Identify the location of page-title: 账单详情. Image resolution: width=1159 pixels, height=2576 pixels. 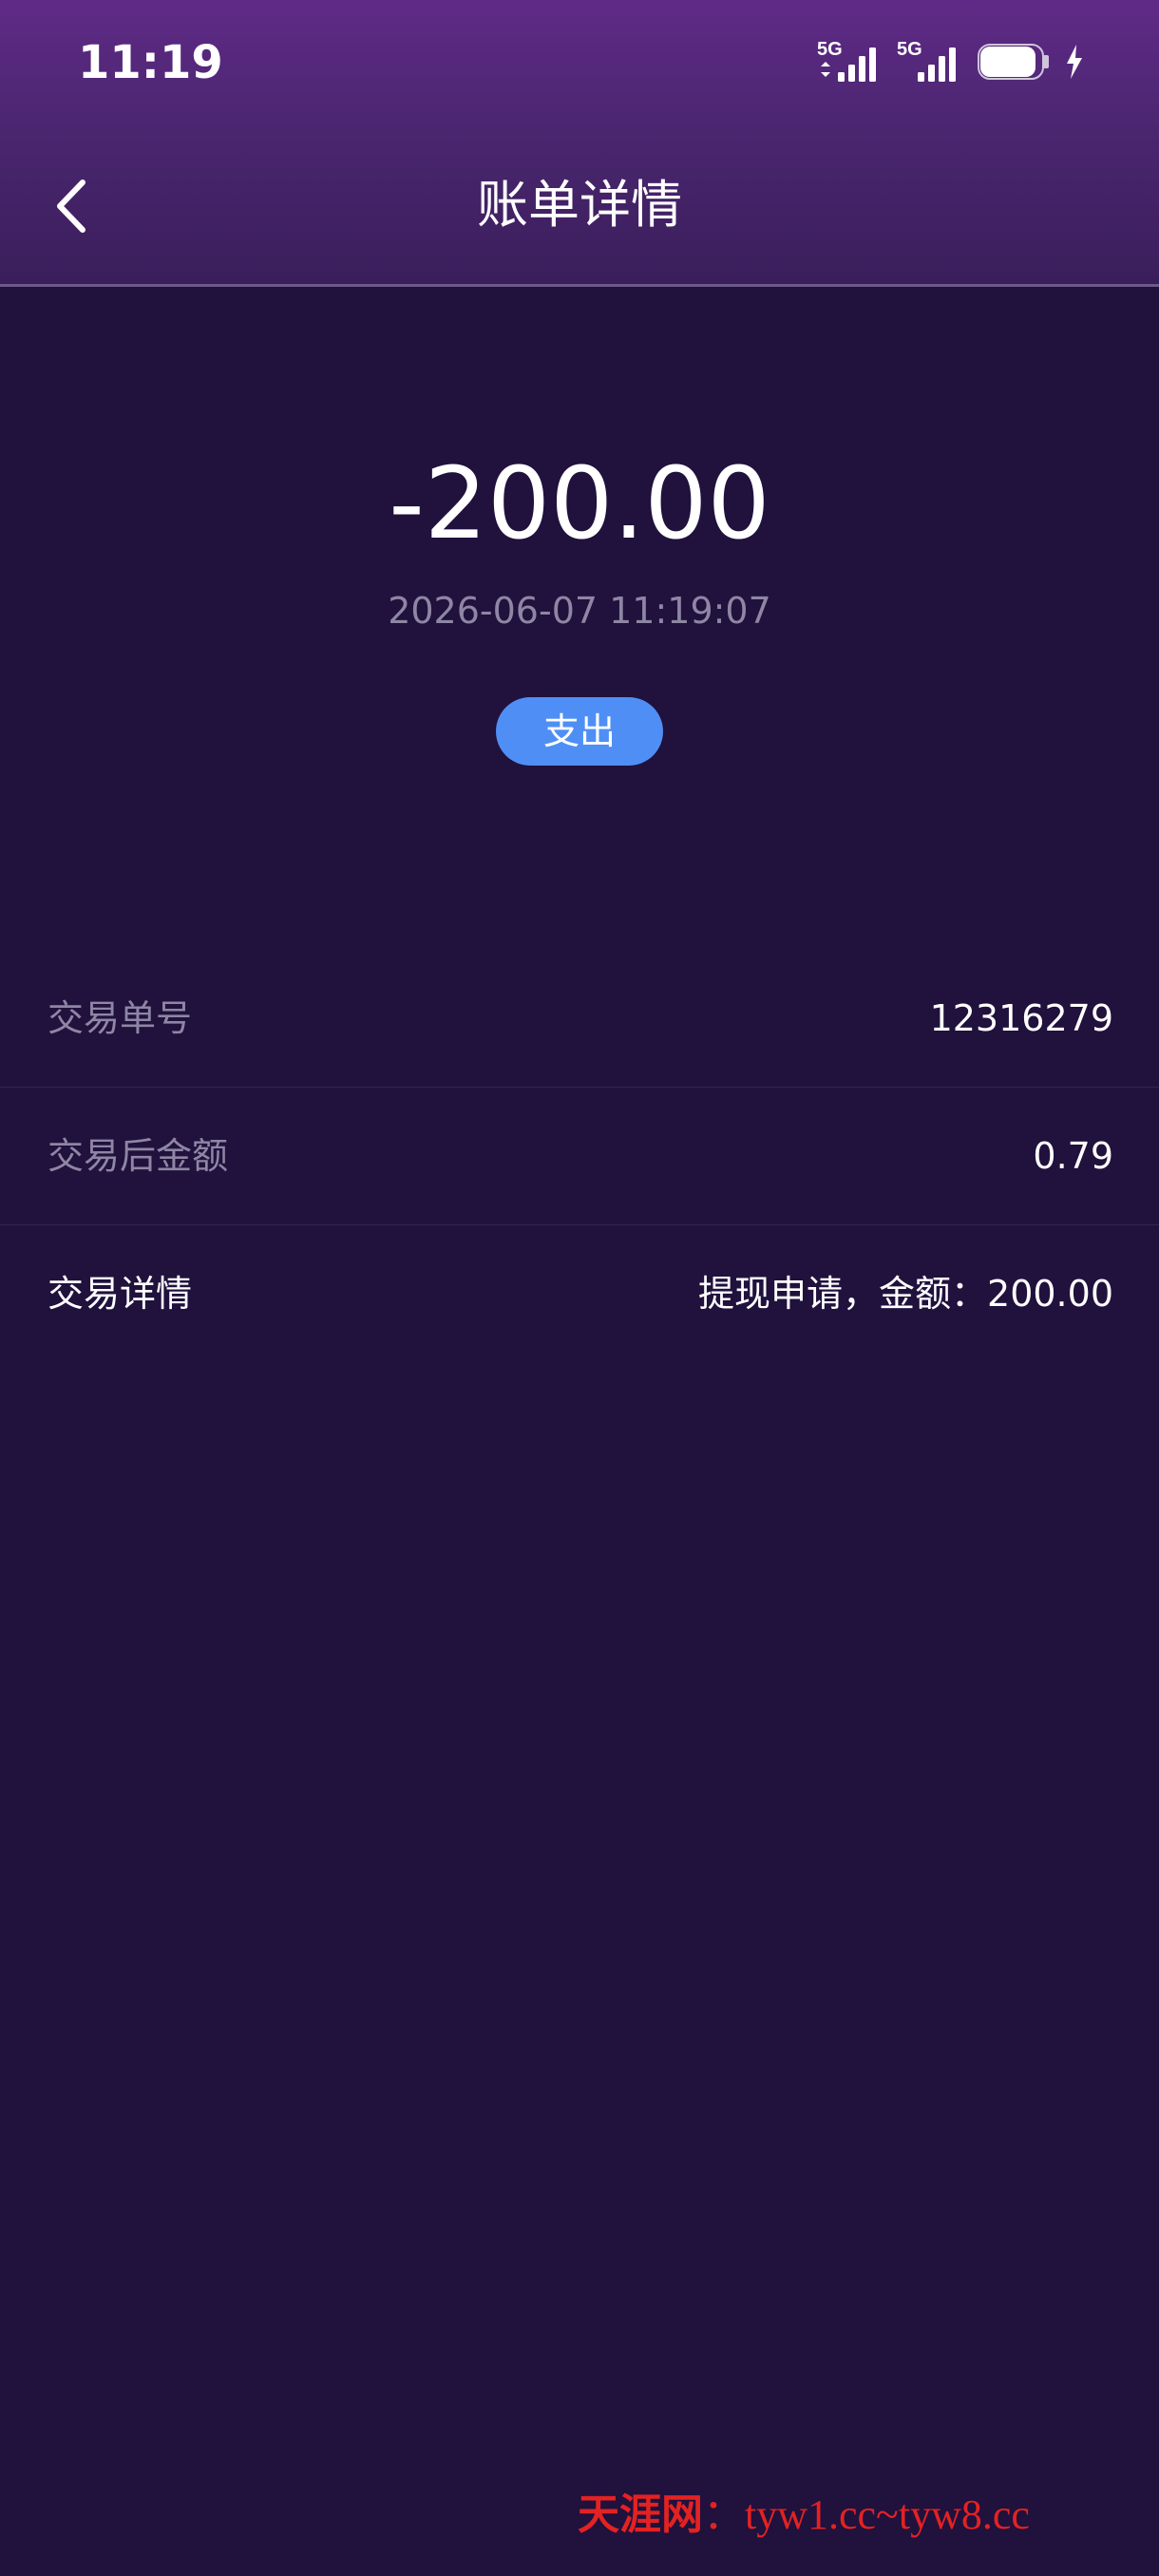
(579, 205).